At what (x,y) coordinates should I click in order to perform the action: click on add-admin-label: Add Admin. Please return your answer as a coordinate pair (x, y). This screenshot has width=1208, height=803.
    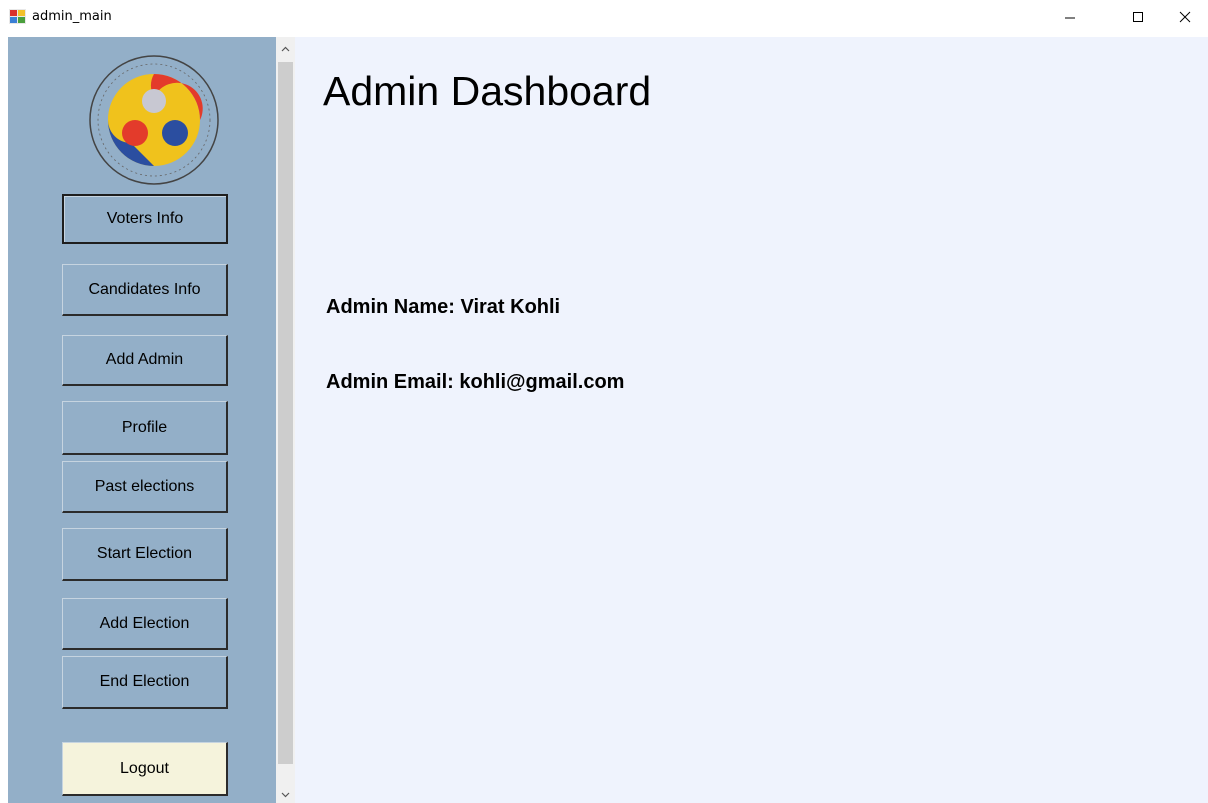
    Looking at the image, I should click on (144, 359).